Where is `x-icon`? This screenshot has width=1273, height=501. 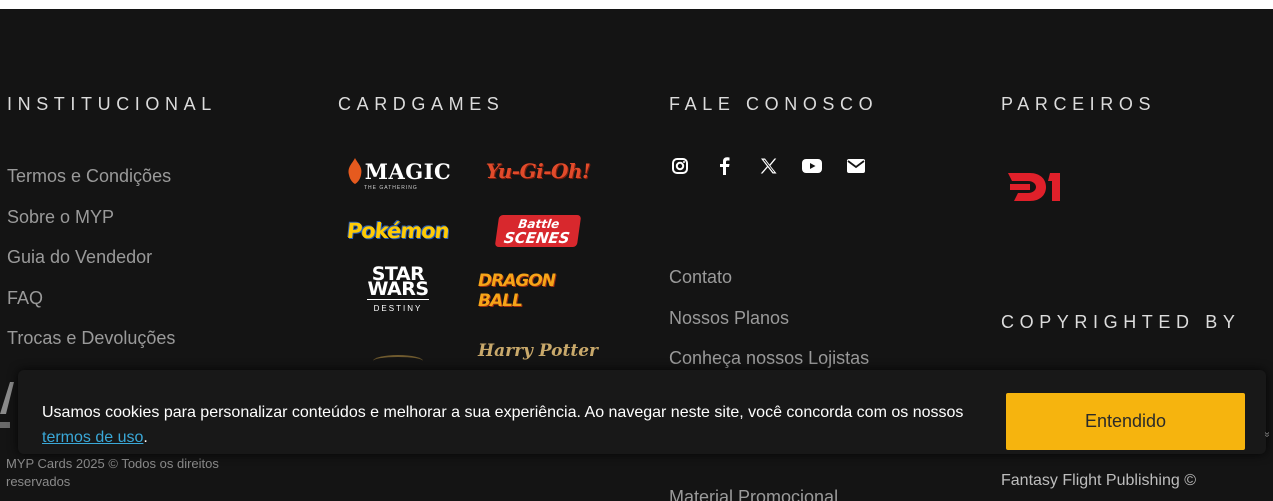 x-icon is located at coordinates (768, 166).